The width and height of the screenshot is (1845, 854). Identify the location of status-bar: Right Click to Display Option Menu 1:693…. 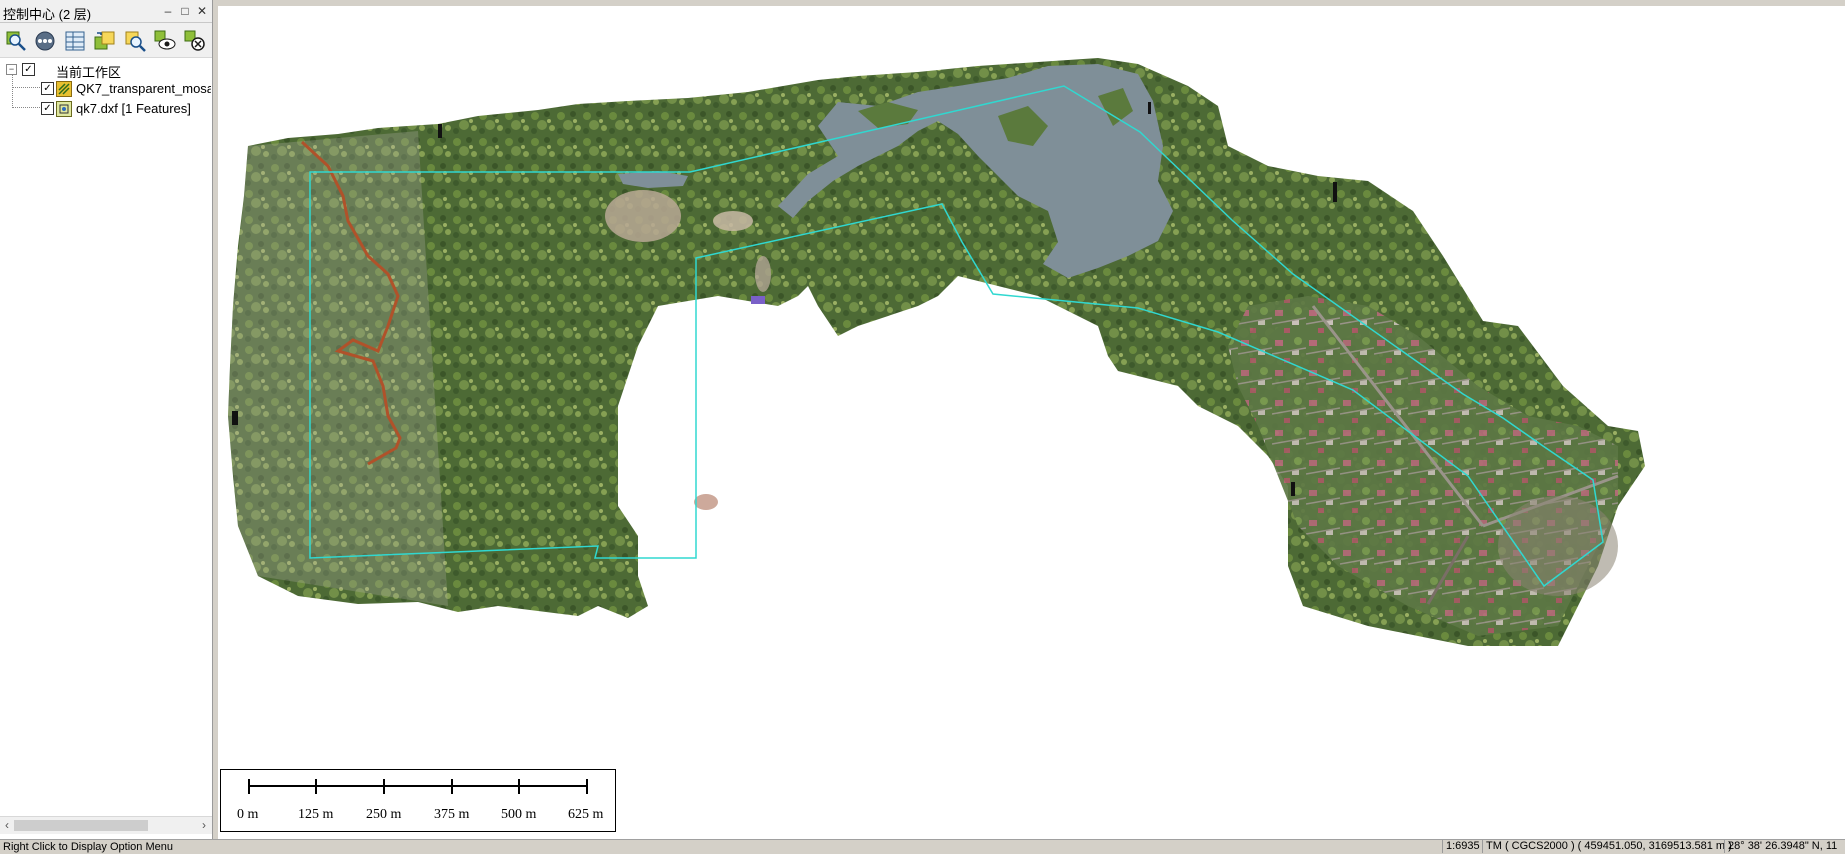
(922, 846).